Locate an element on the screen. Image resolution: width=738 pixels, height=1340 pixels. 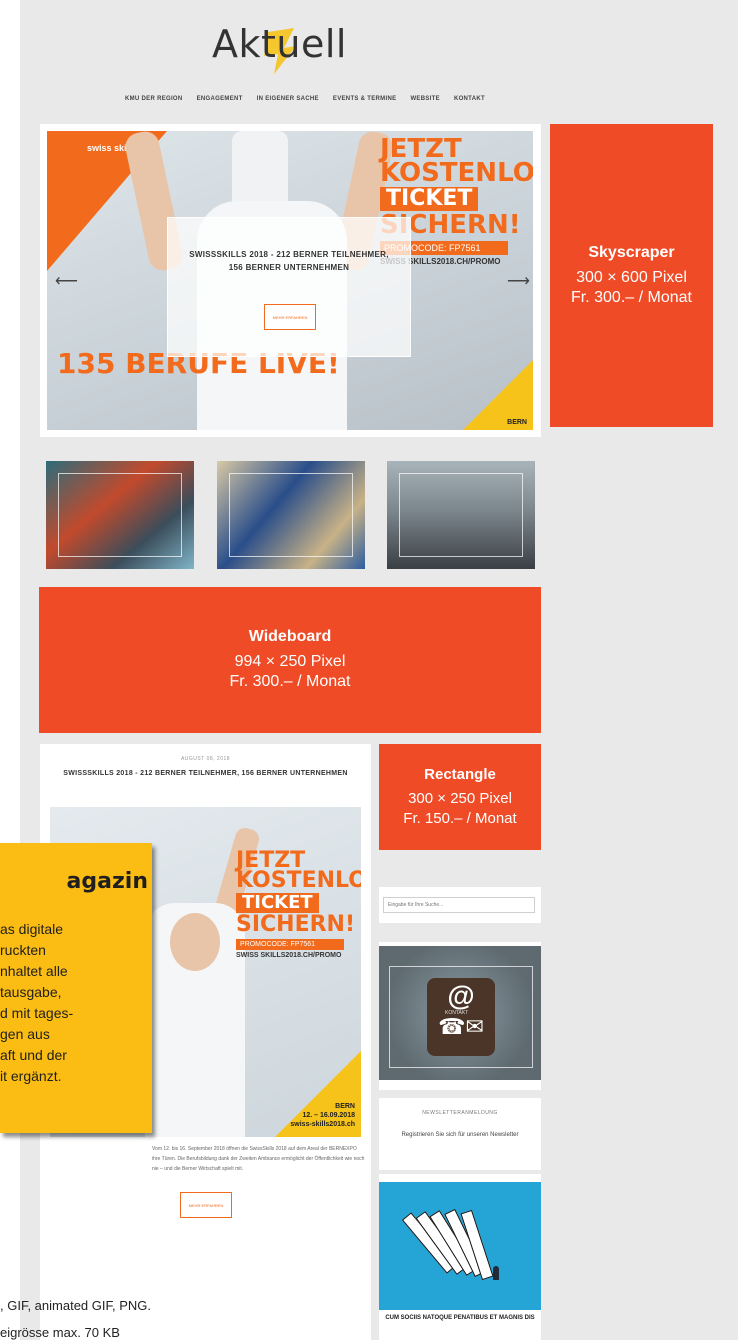
sidebar-search-widget is located at coordinates (460, 905).